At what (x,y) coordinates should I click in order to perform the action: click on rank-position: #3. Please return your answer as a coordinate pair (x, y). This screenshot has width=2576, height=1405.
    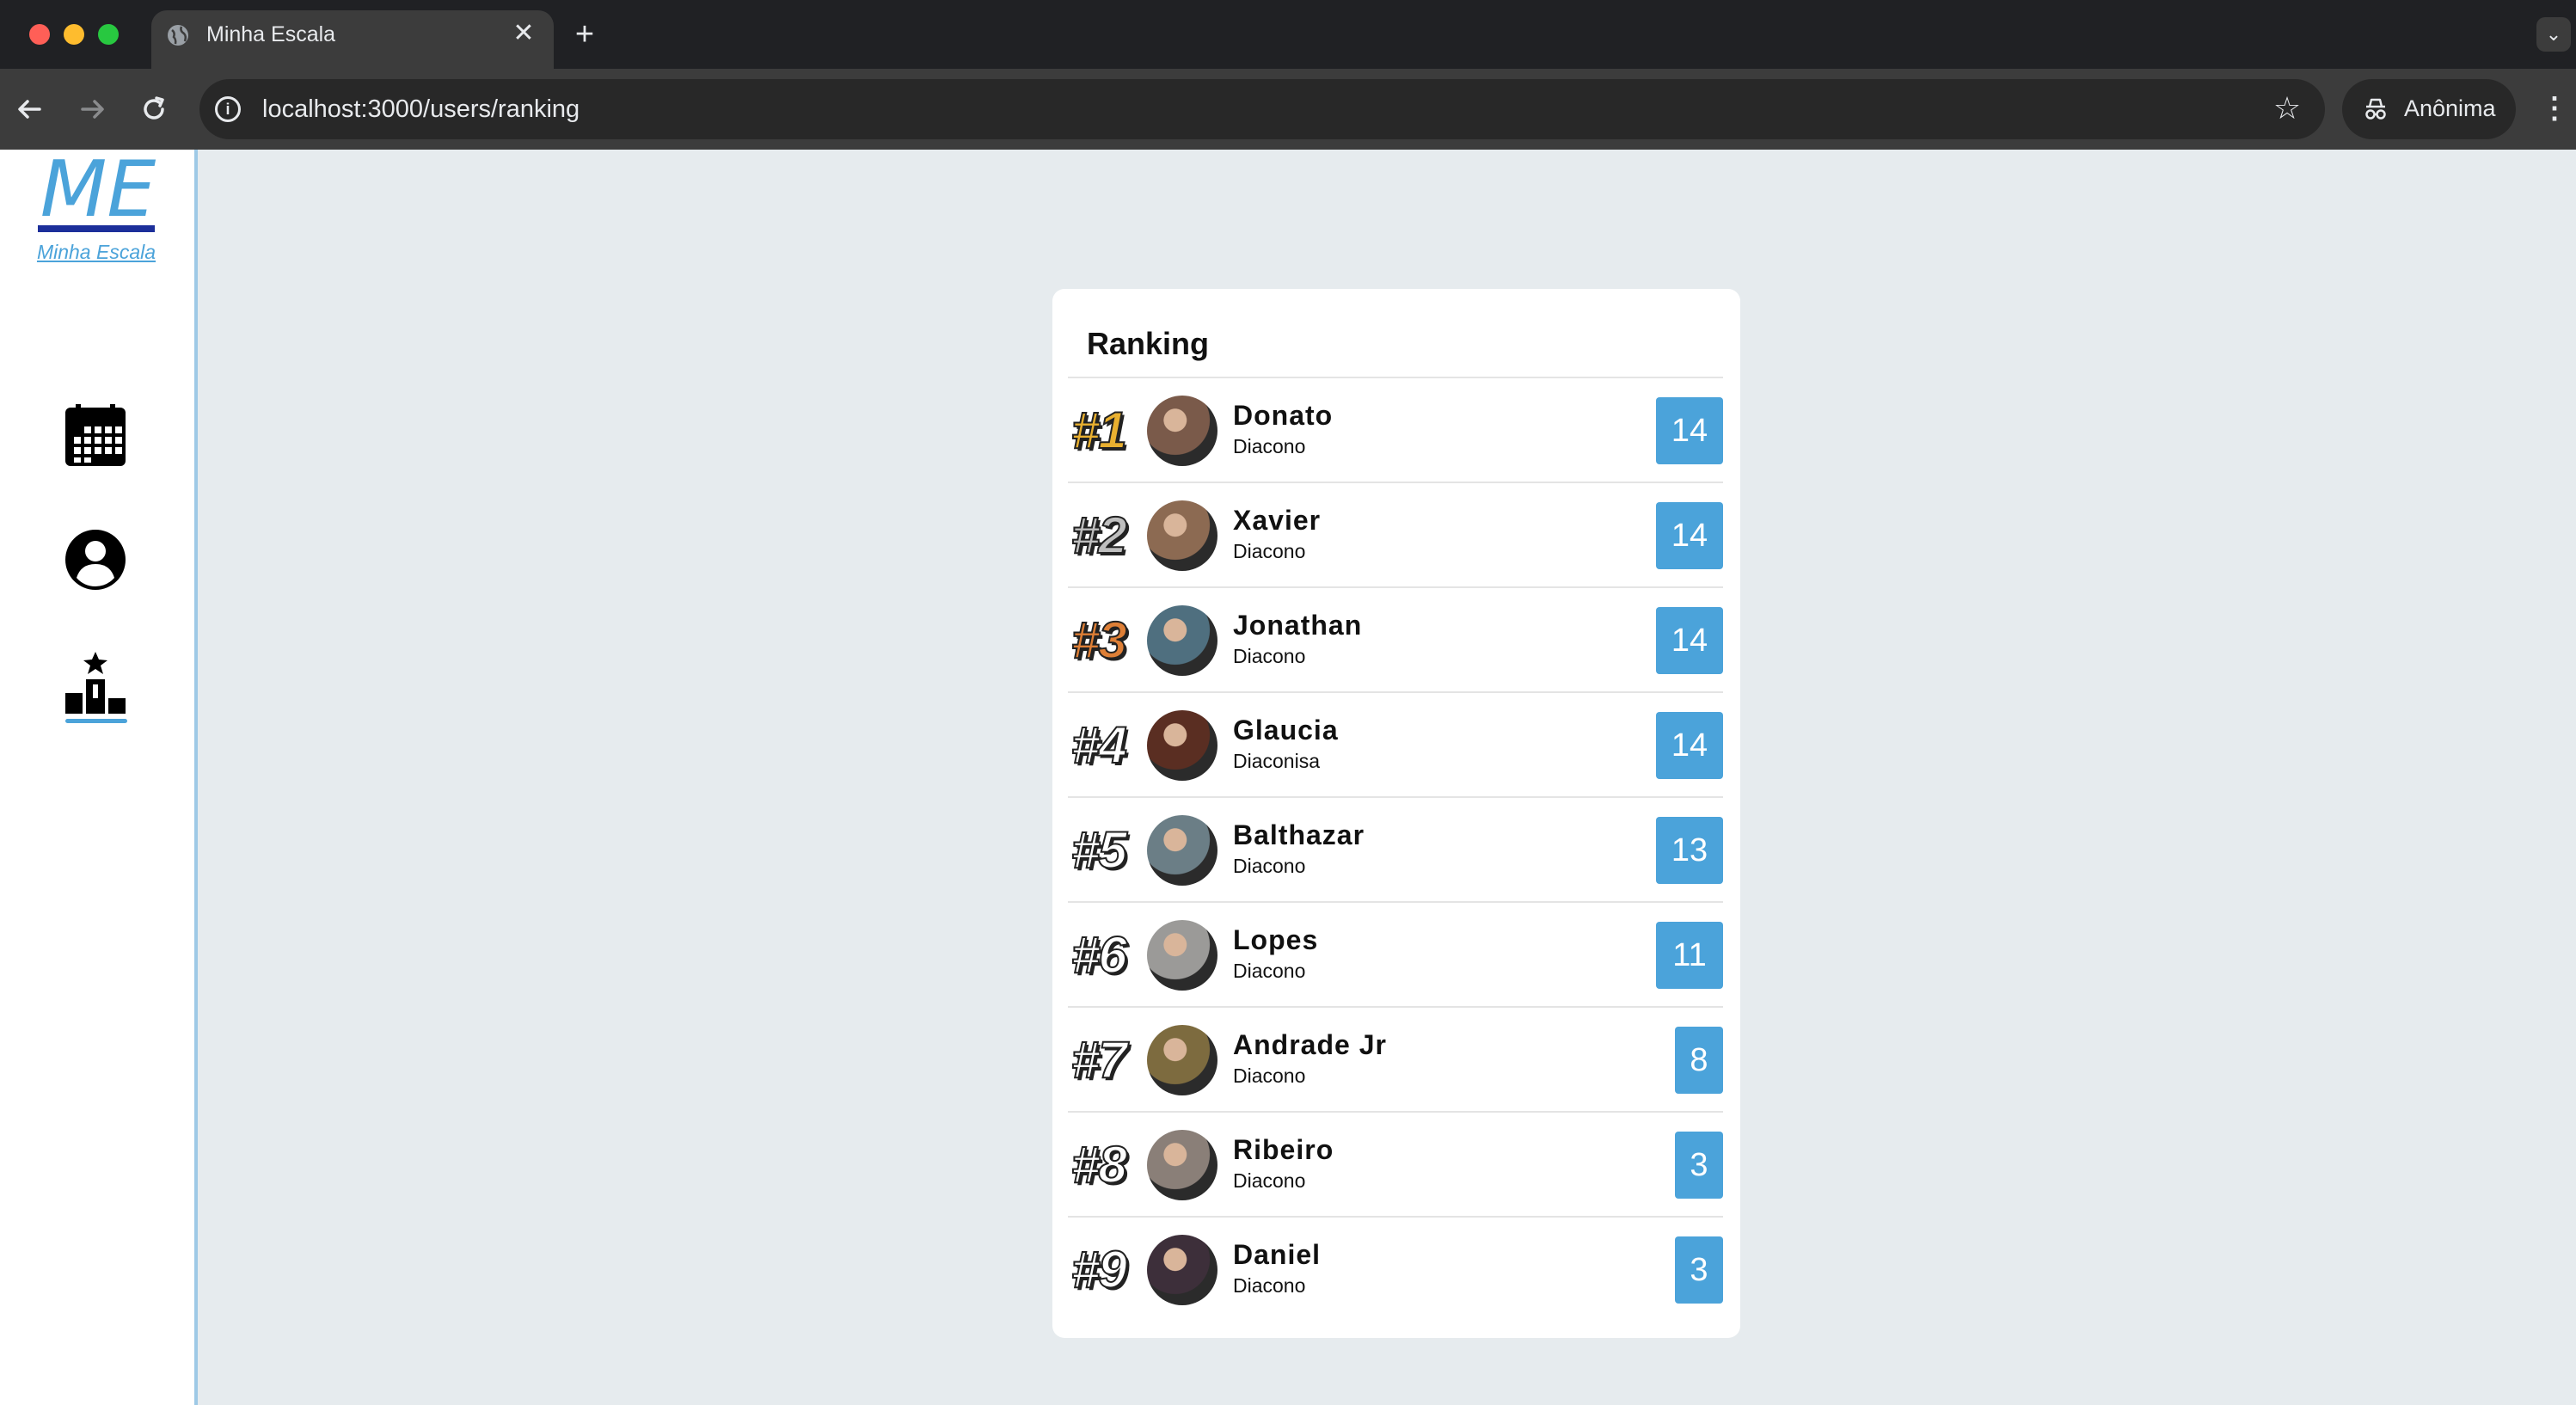
    Looking at the image, I should click on (1099, 640).